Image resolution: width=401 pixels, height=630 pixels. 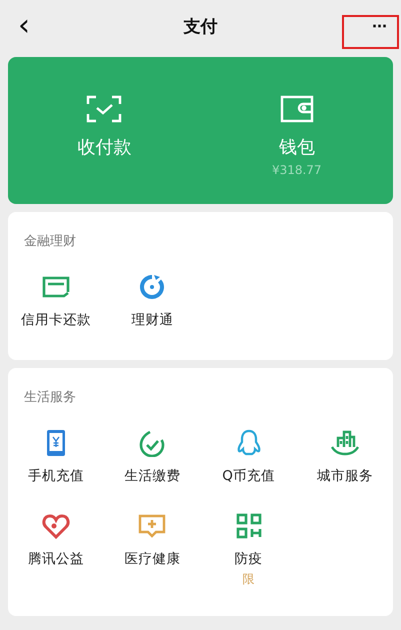 I want to click on card-icon, so click(x=56, y=287).